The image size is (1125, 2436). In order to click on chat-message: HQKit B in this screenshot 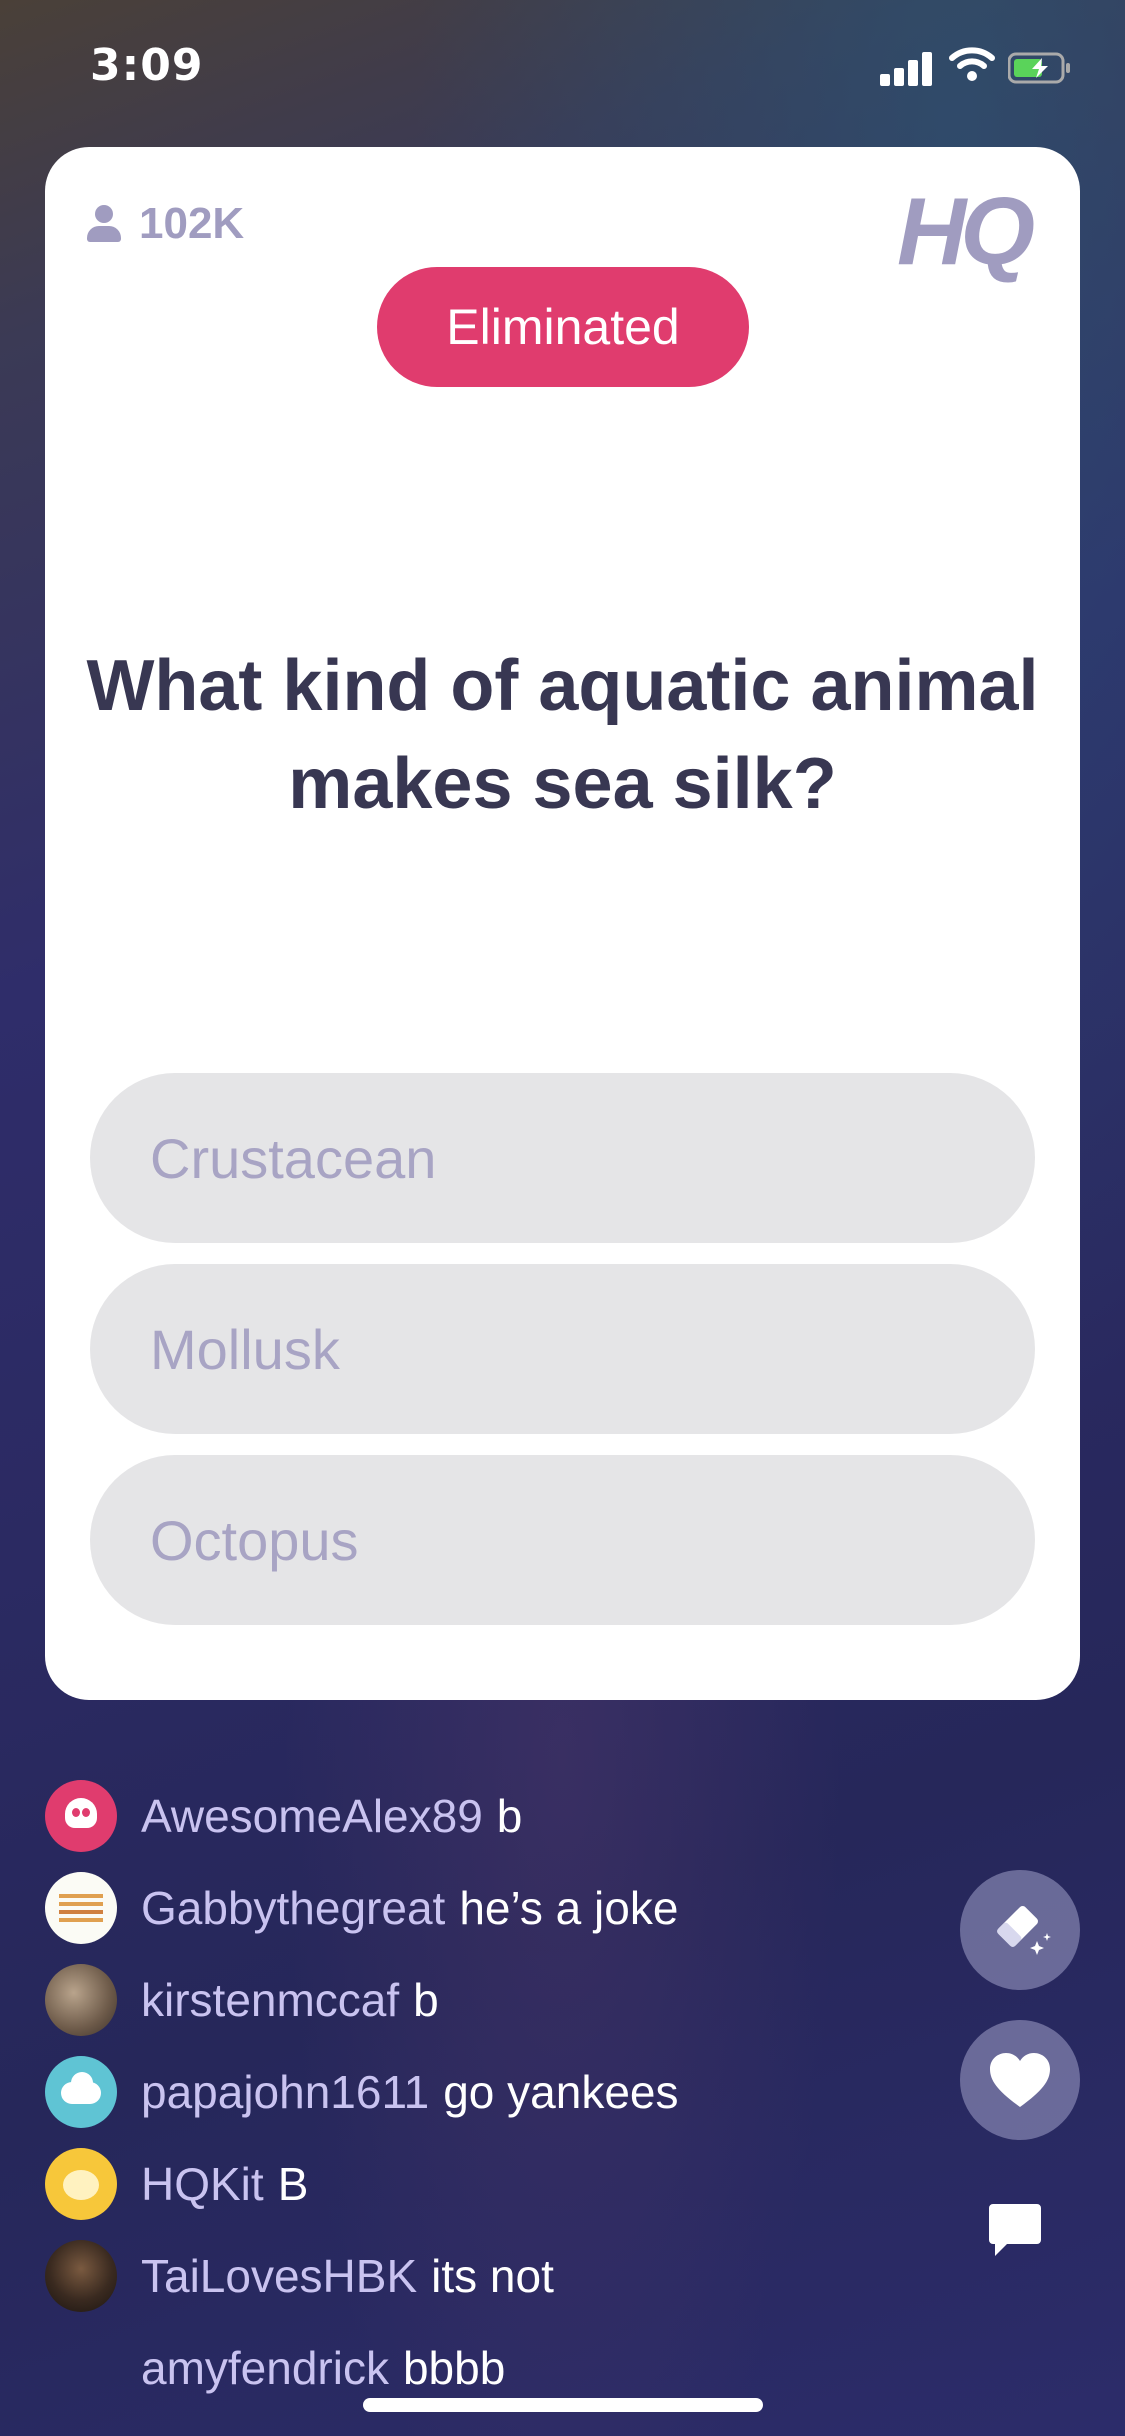, I will do `click(495, 2184)`.